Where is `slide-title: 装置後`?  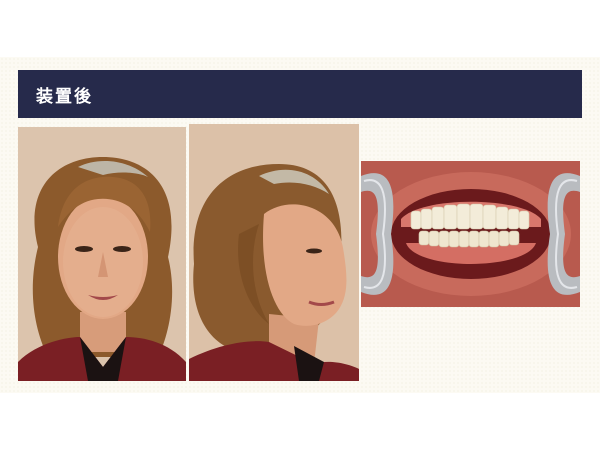
slide-title: 装置後 is located at coordinates (64, 97).